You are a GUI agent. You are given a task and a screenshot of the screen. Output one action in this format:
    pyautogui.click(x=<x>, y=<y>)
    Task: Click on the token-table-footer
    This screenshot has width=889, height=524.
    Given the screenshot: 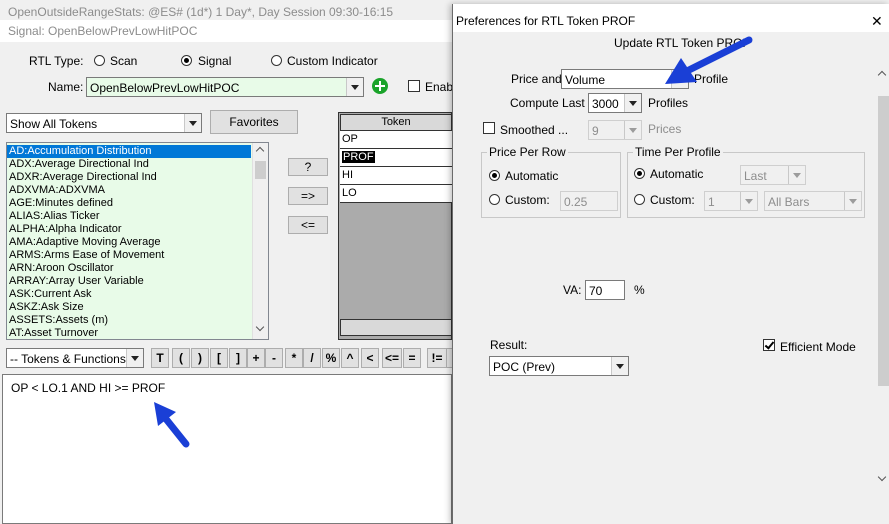 What is the action you would take?
    pyautogui.click(x=396, y=327)
    